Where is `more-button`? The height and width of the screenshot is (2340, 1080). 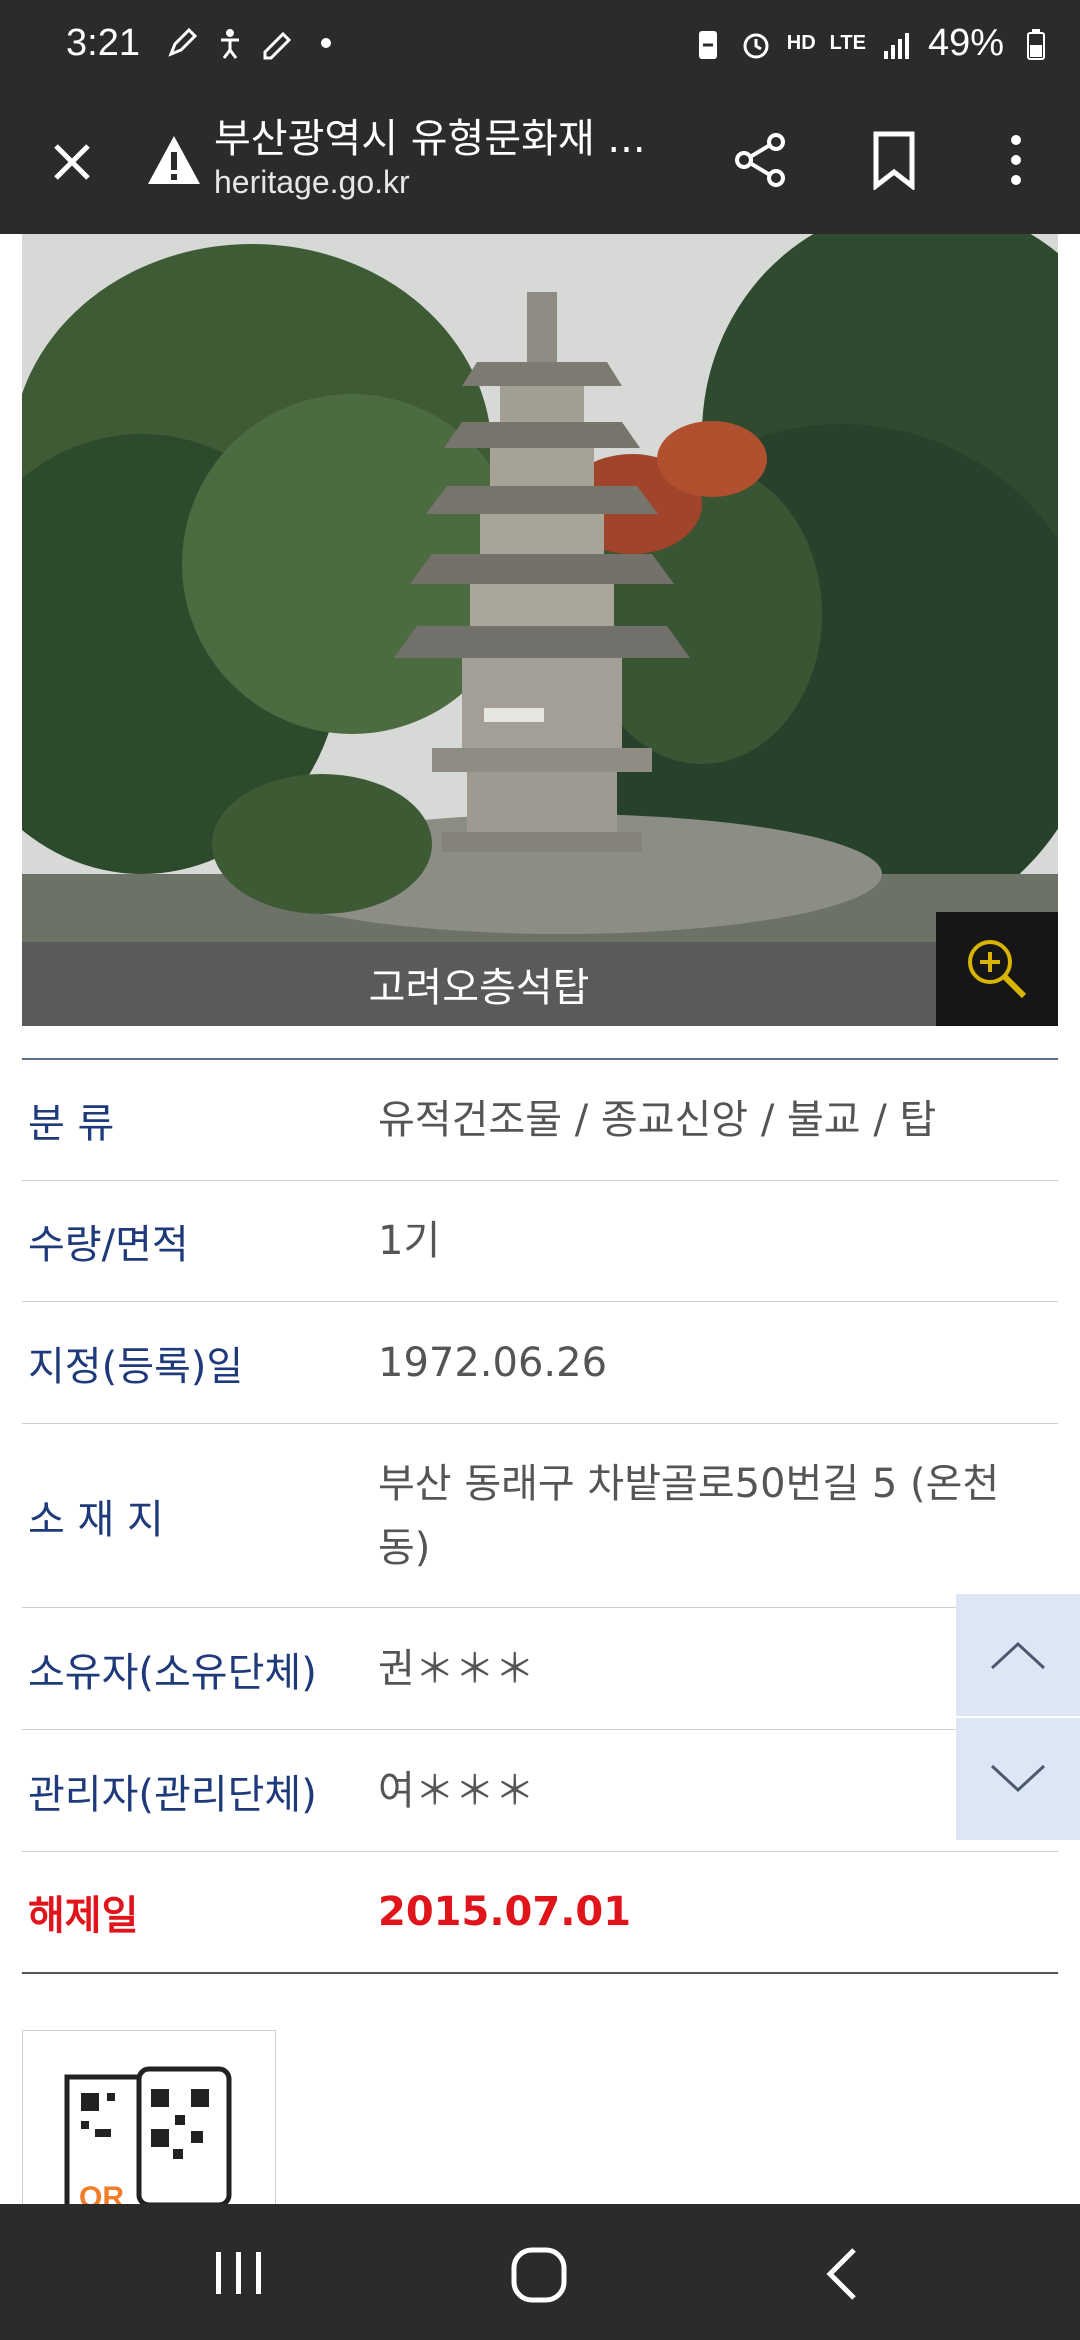 more-button is located at coordinates (1016, 160).